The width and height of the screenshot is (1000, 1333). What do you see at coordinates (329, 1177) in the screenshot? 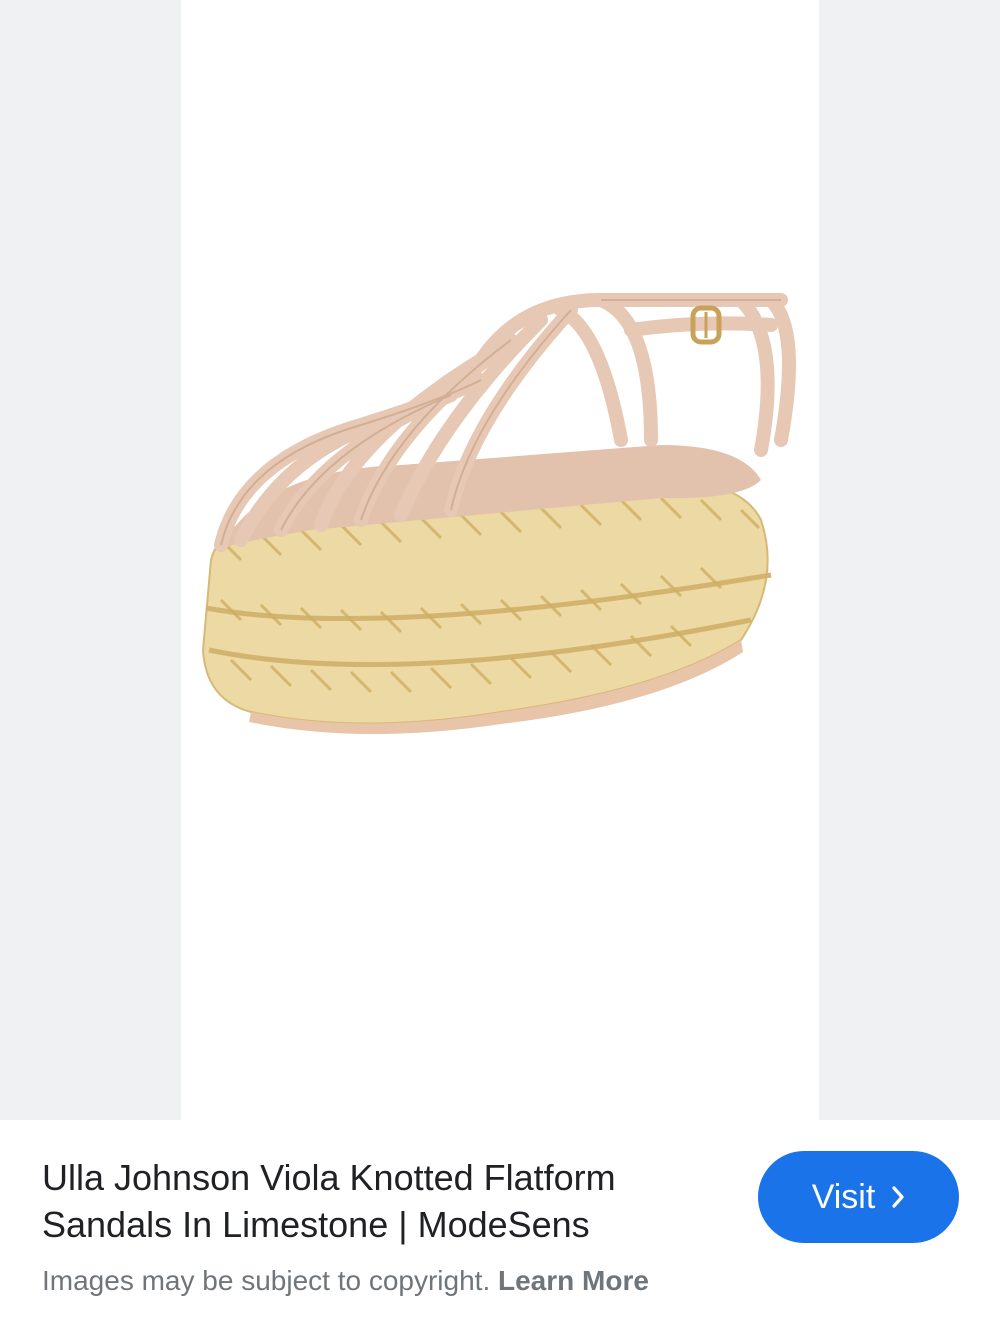
I see `result-title-line1: Ulla Johnson Viola Knotted Flatform` at bounding box center [329, 1177].